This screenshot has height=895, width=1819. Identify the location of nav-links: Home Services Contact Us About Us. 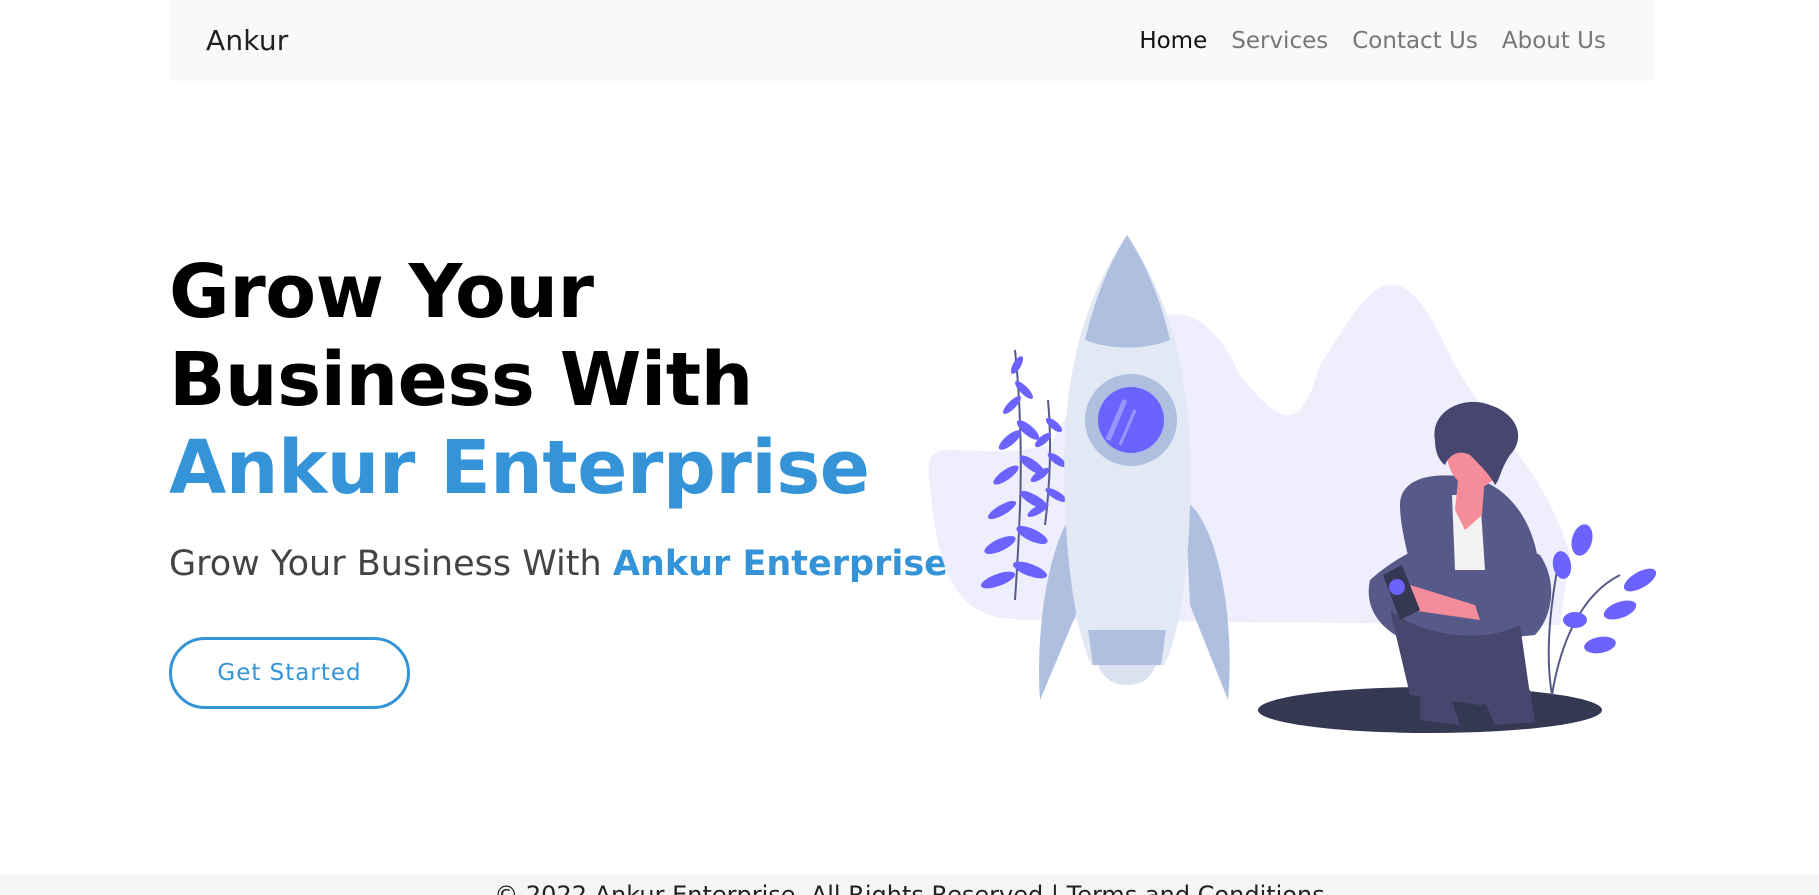
(1372, 41).